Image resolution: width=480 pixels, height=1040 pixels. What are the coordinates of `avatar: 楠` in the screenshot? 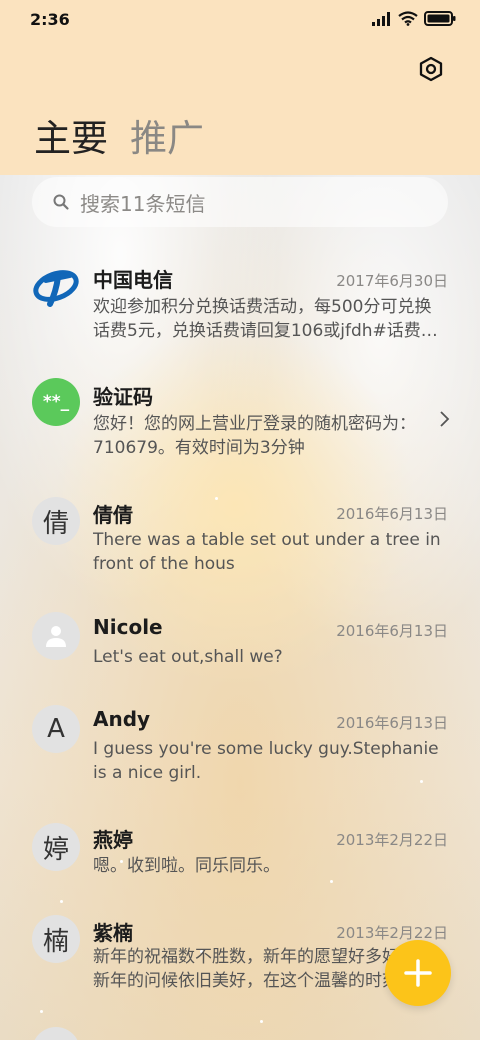 It's located at (56, 939).